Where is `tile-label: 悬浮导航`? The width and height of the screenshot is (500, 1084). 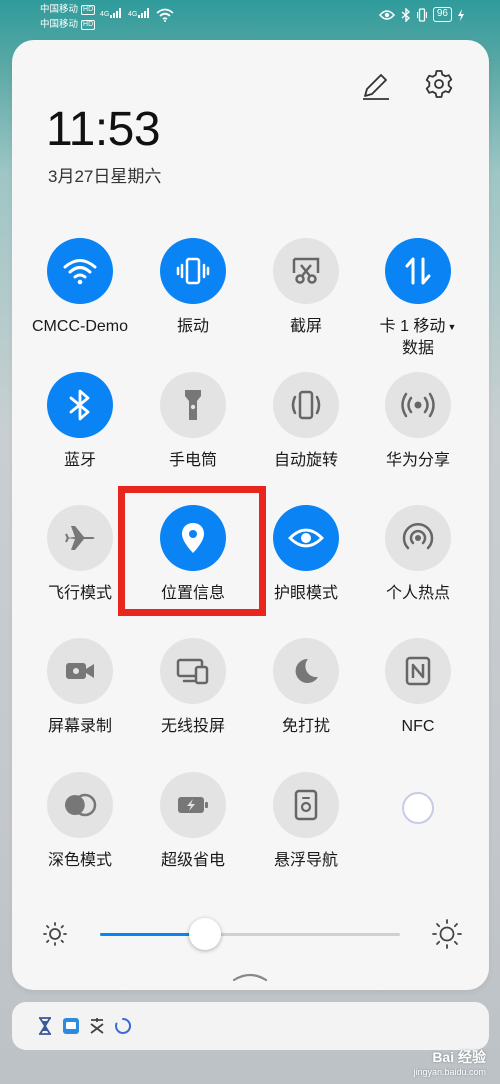
tile-label: 悬浮导航 is located at coordinates (305, 860).